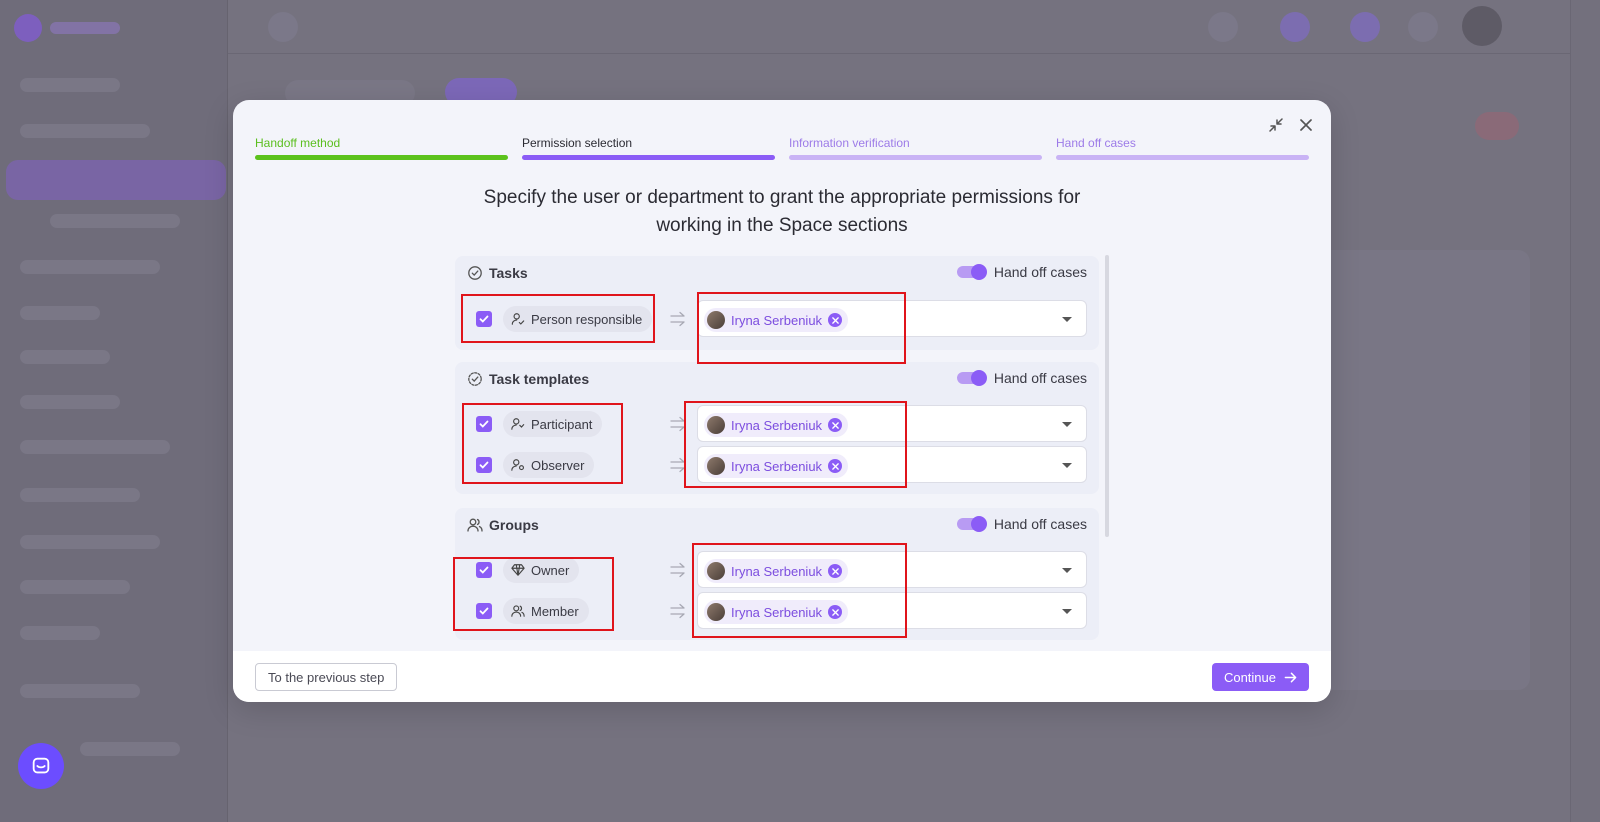  Describe the element at coordinates (915, 148) in the screenshot. I see `step-information-verification: Information verification` at that location.